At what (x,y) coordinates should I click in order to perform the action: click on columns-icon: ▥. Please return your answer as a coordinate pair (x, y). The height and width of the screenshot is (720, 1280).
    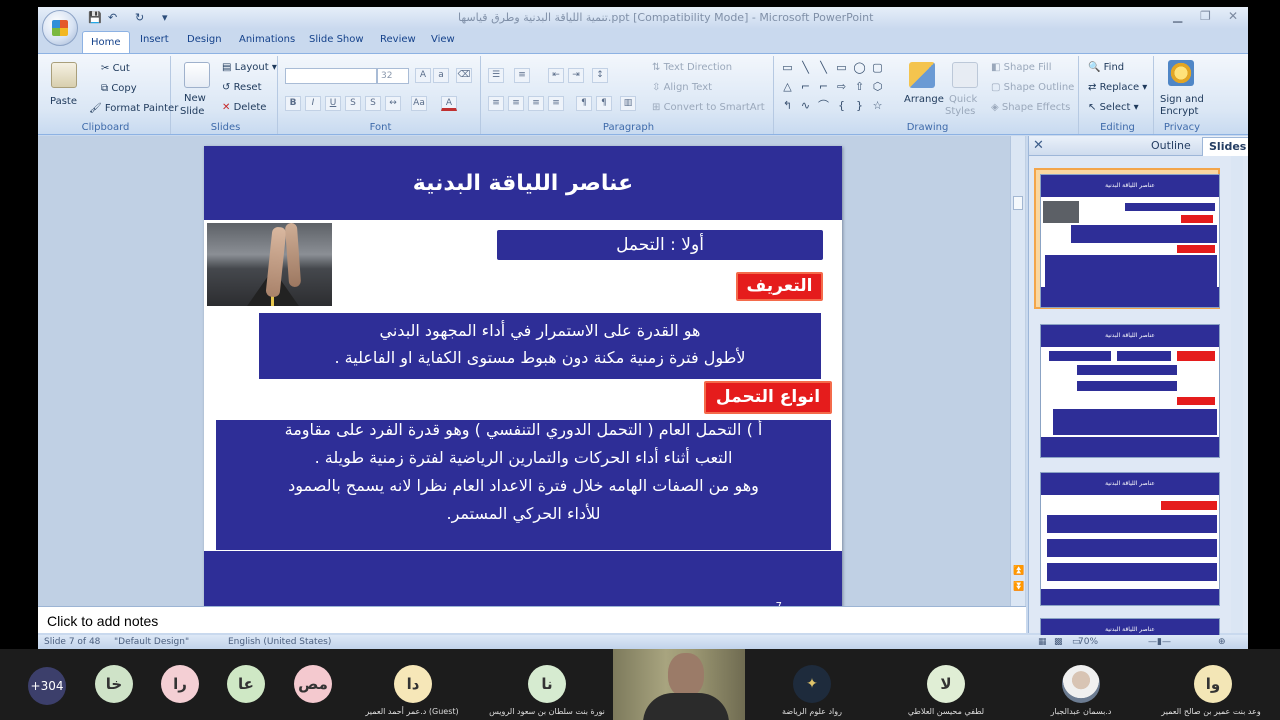
    Looking at the image, I should click on (628, 103).